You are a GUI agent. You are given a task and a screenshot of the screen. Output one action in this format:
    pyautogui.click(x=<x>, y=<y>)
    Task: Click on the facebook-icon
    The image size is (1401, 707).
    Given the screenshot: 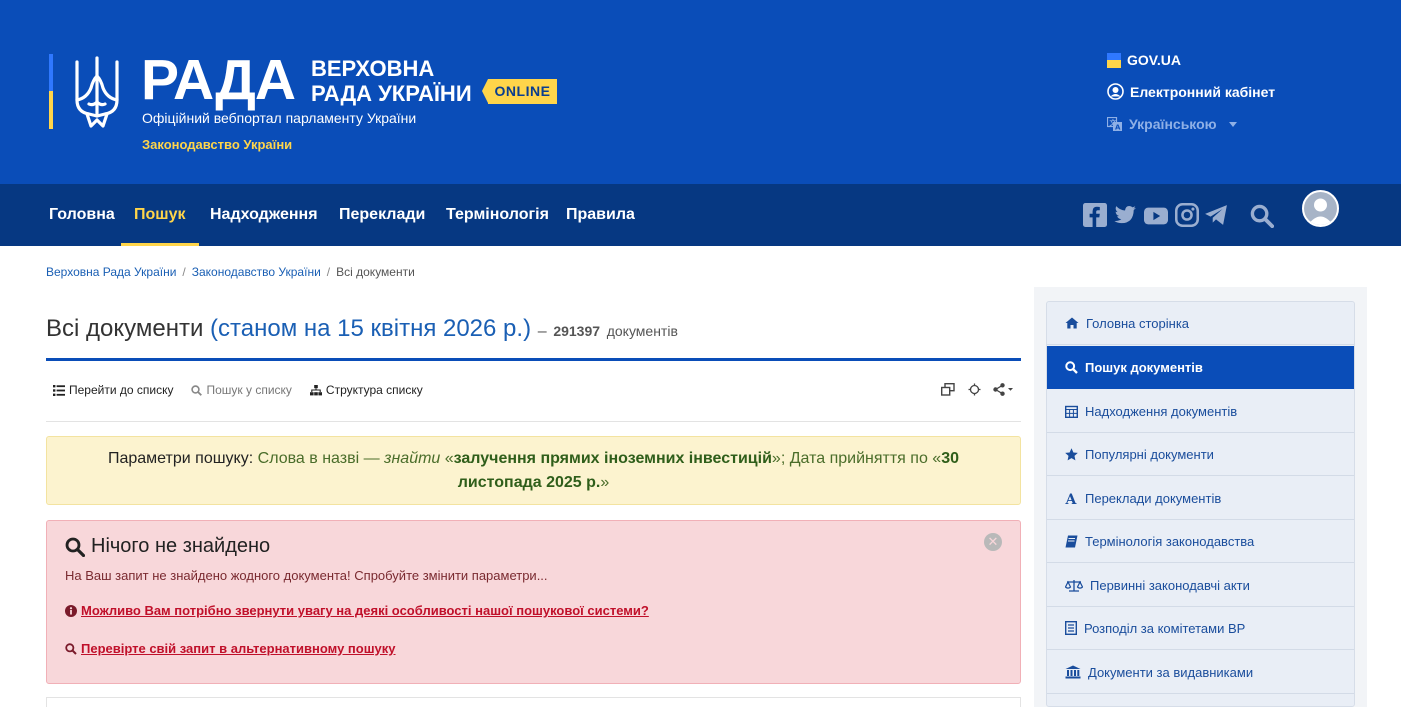 What is the action you would take?
    pyautogui.click(x=1095, y=215)
    